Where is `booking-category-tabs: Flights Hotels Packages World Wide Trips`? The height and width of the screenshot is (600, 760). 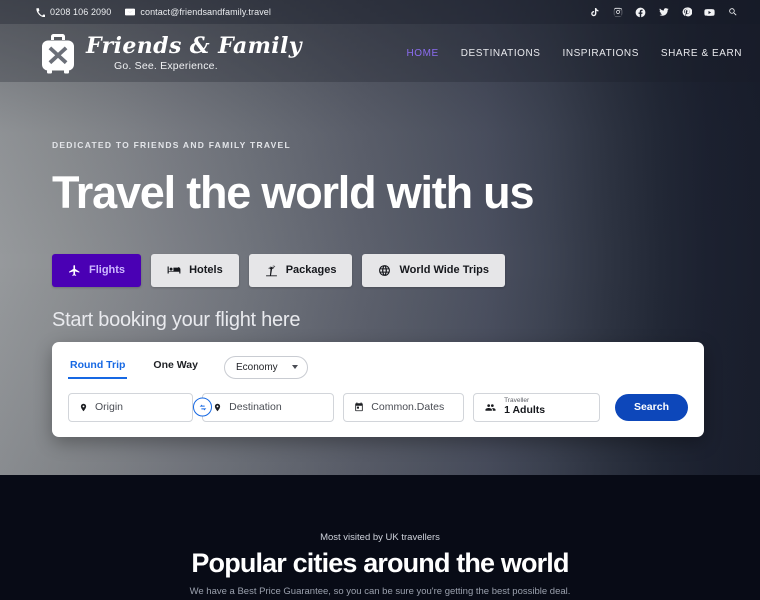
booking-category-tabs: Flights Hotels Packages World Wide Trips is located at coordinates (406, 270).